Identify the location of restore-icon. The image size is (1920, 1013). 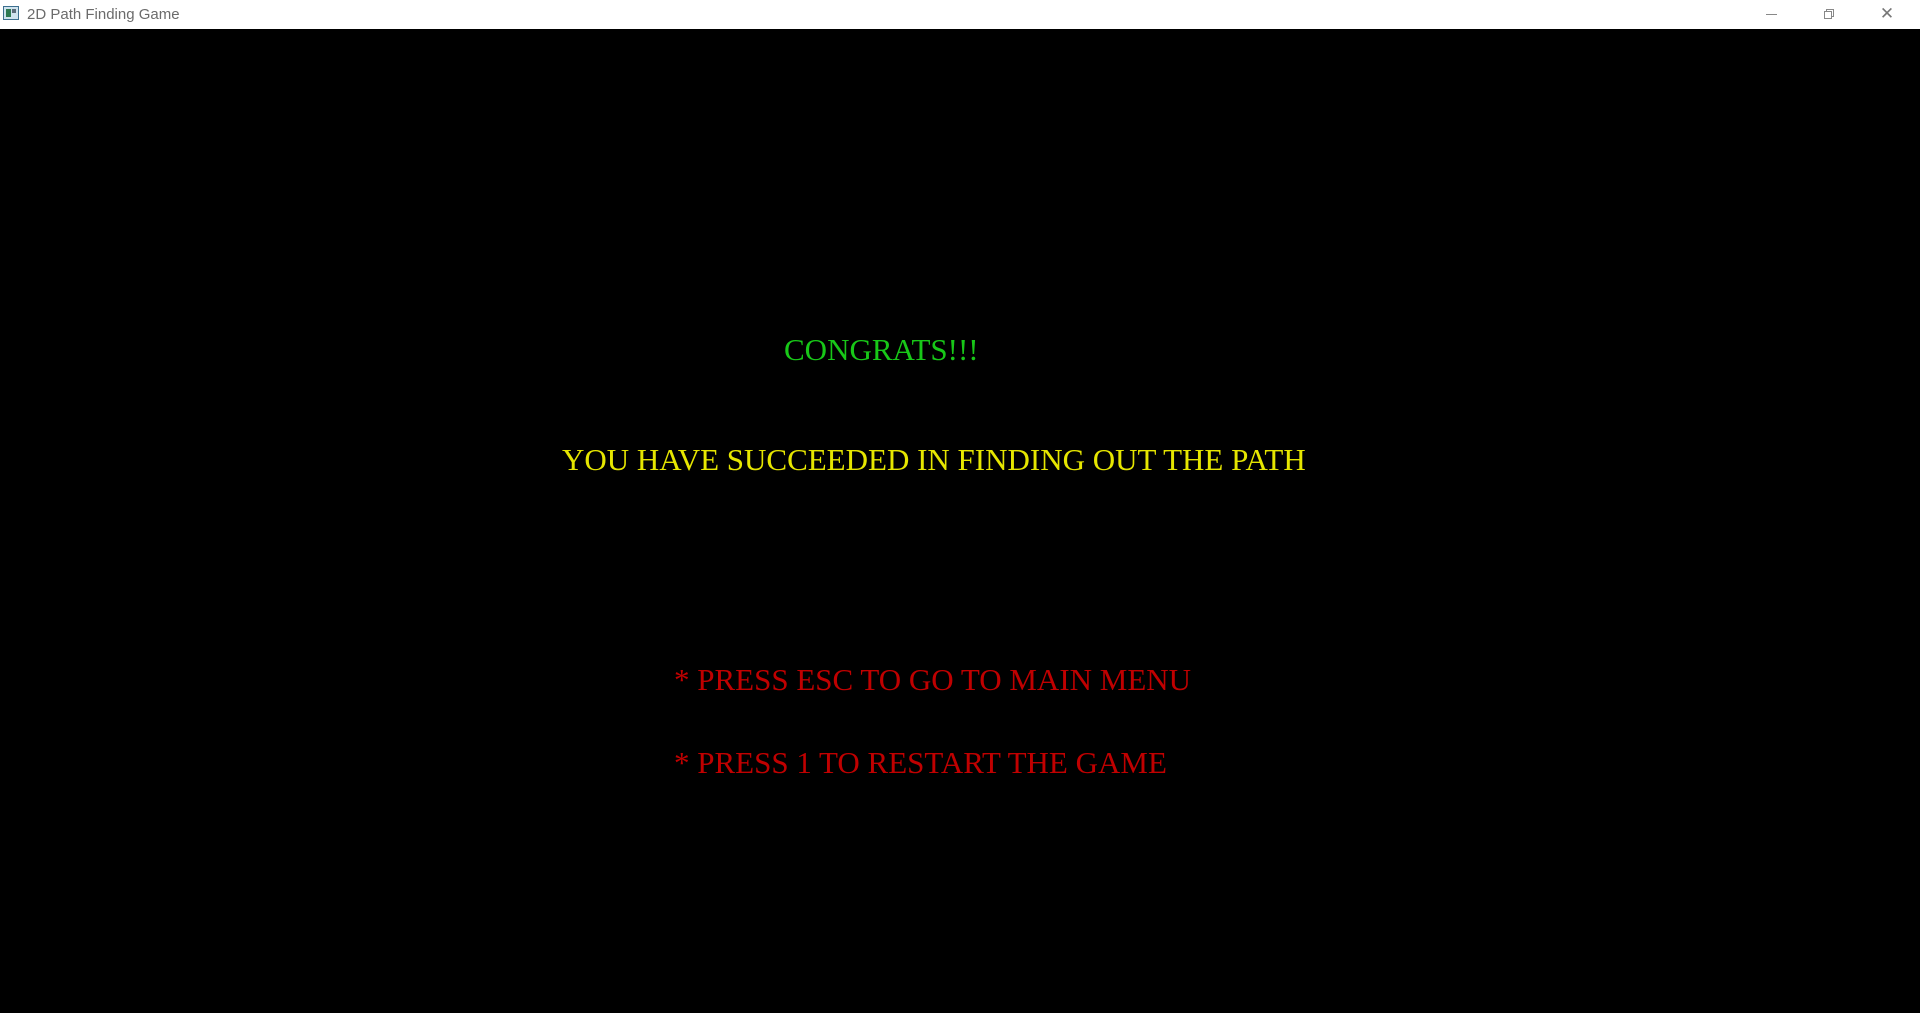
(1829, 14).